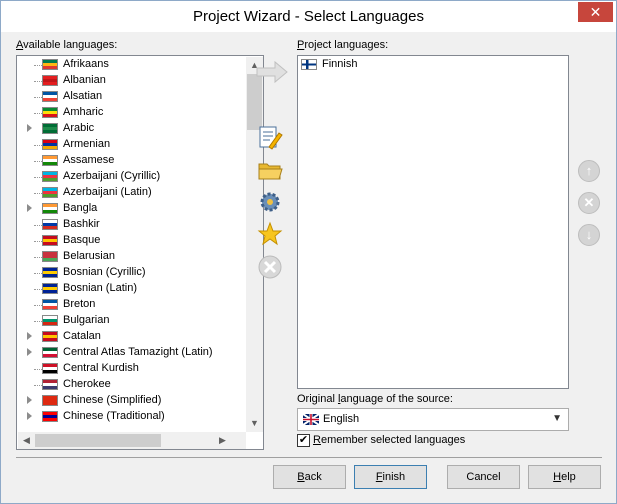 Image resolution: width=617 pixels, height=504 pixels. Describe the element at coordinates (124, 209) in the screenshot. I see `available-language-item: Bangla` at that location.